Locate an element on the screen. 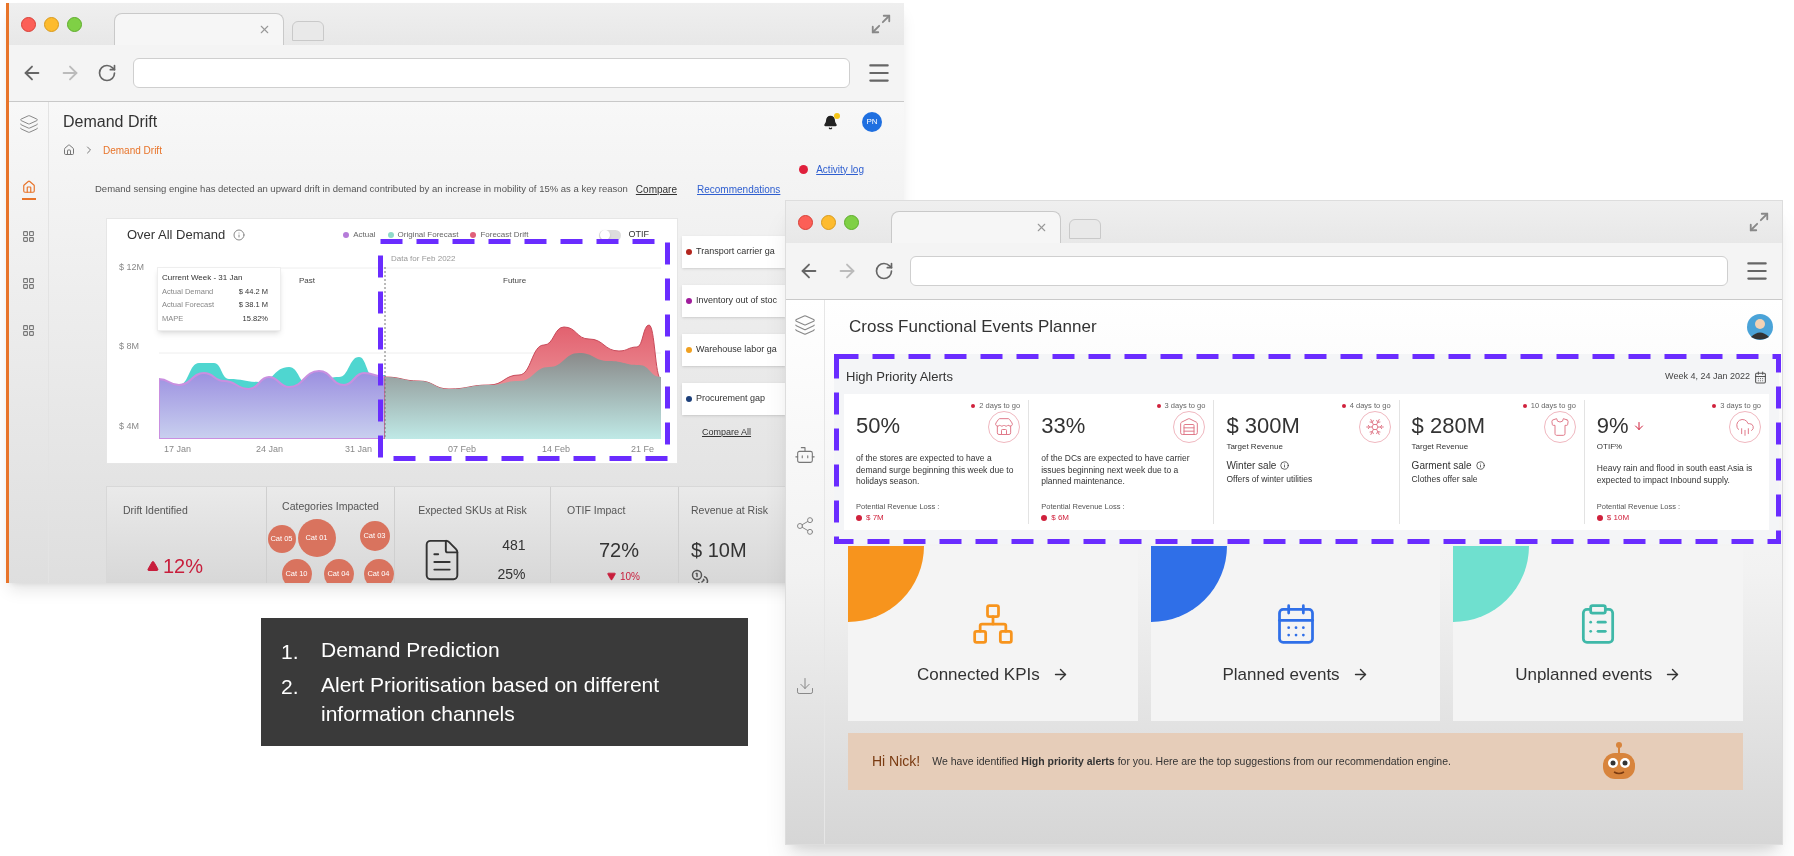 This screenshot has height=856, width=1794. gap-item: Inventory out of stoc is located at coordinates (734, 301).